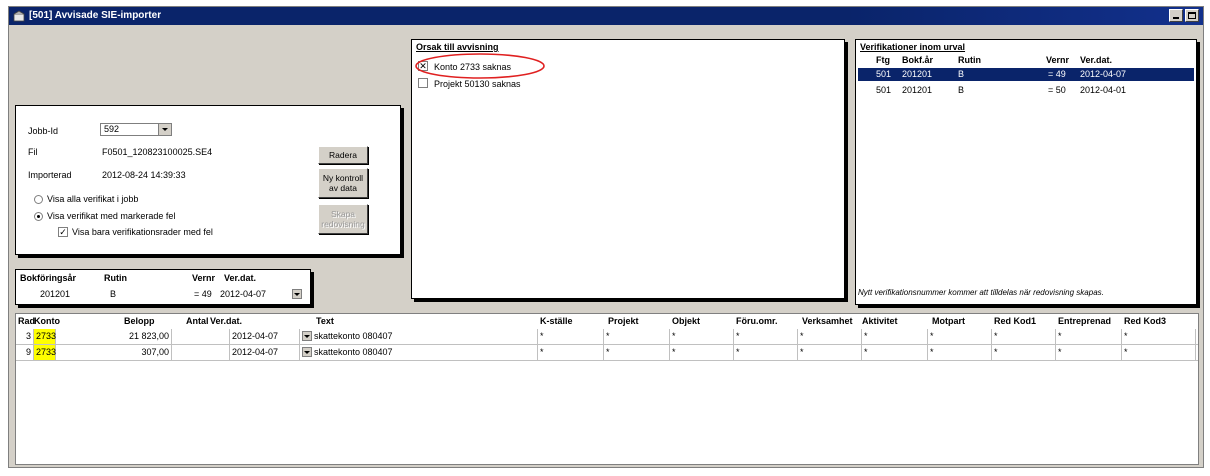 This screenshot has height=476, width=1210. I want to click on minimize-button, so click(1176, 15).